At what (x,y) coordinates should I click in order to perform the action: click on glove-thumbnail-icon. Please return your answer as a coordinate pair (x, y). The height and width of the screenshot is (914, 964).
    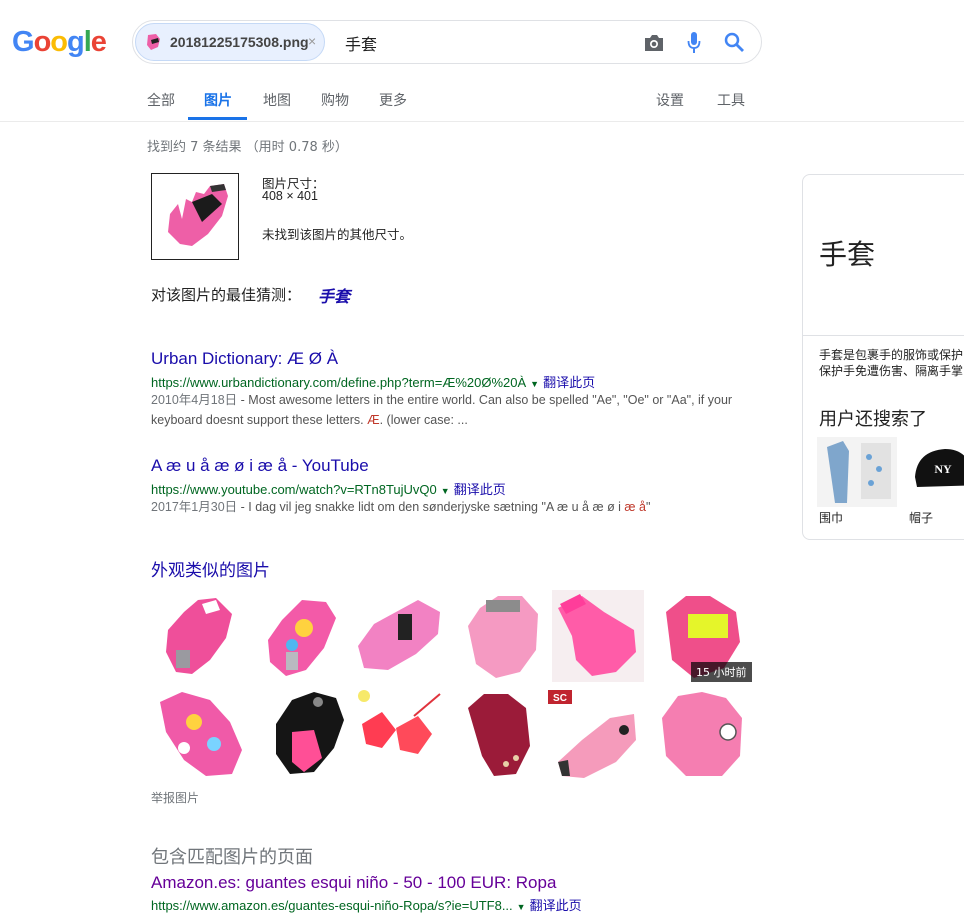
    Looking at the image, I should click on (153, 42).